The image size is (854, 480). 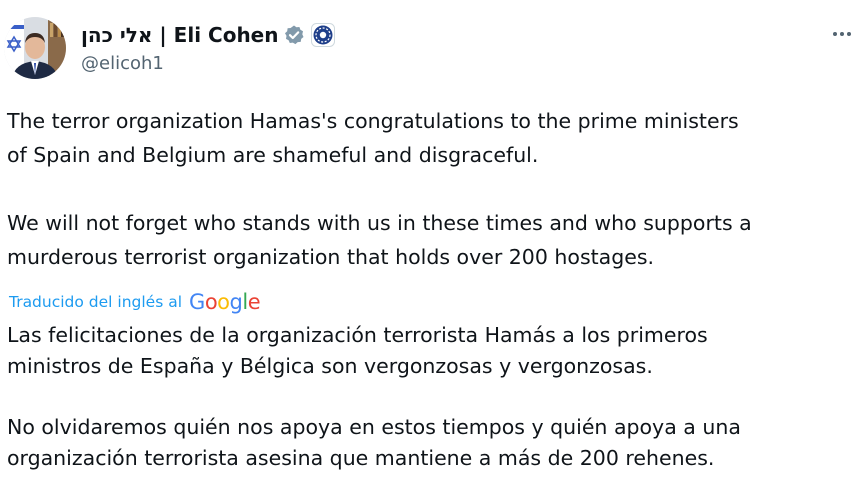 I want to click on translation-attribution: Traducido del inglés al Google, so click(x=135, y=302).